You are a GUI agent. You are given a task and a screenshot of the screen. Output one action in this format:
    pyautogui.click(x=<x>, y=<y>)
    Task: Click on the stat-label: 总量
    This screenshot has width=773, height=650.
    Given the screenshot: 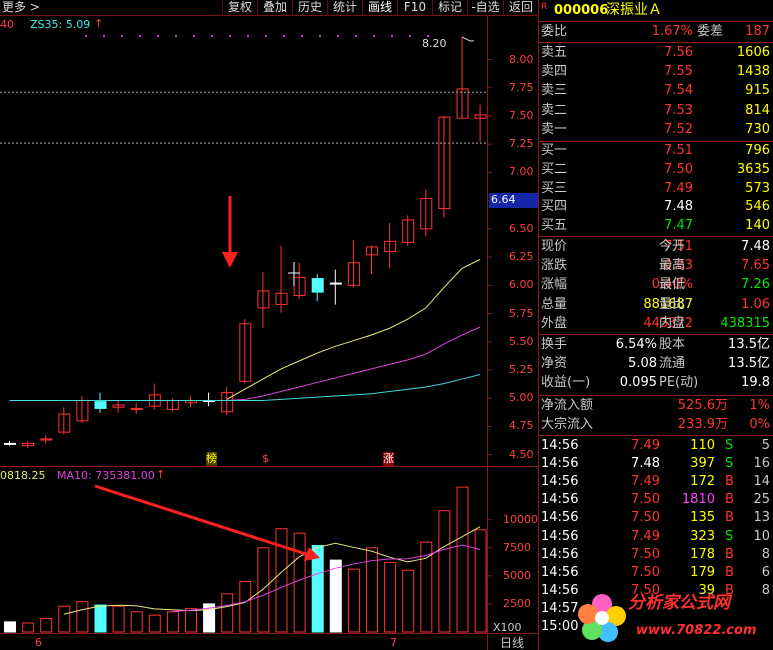 What is the action you would take?
    pyautogui.click(x=554, y=304)
    